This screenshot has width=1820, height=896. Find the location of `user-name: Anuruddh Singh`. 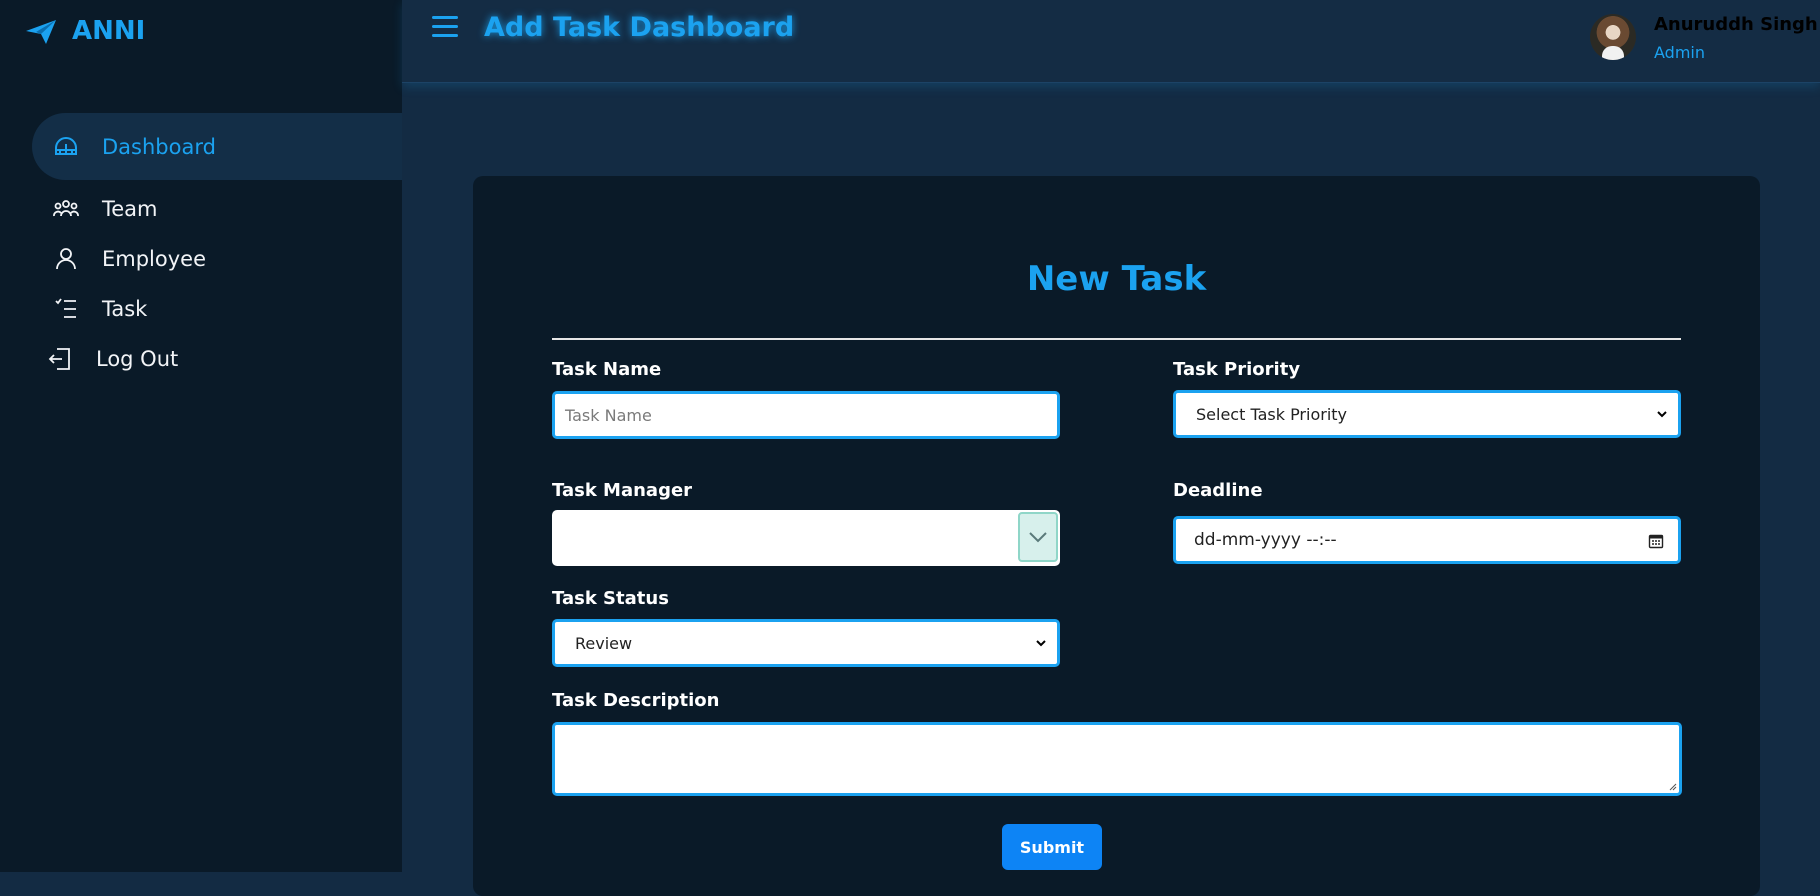

user-name: Anuruddh Singh is located at coordinates (1736, 24).